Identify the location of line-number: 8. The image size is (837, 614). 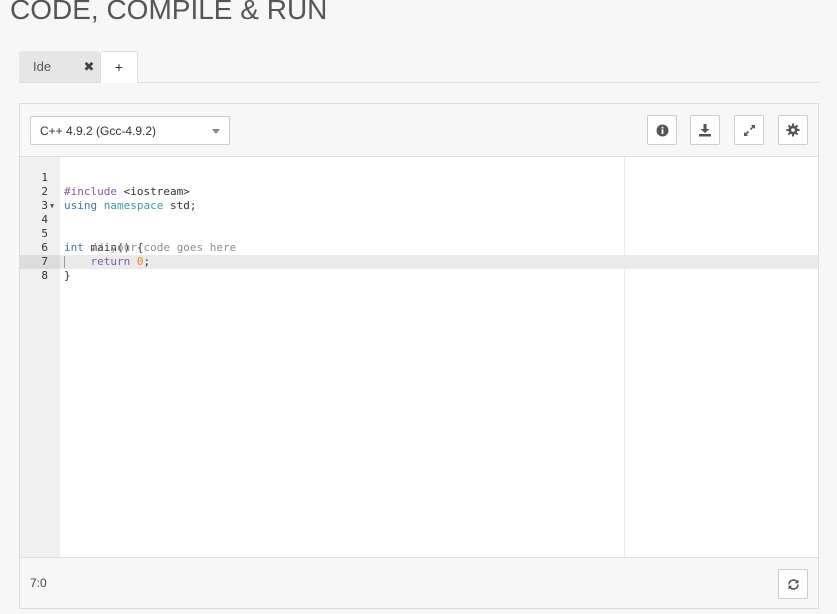
(44, 275).